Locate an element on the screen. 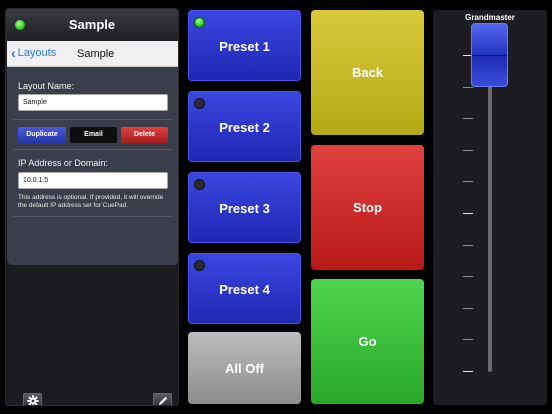 The width and height of the screenshot is (552, 414). delete-button: Delete is located at coordinates (144, 135).